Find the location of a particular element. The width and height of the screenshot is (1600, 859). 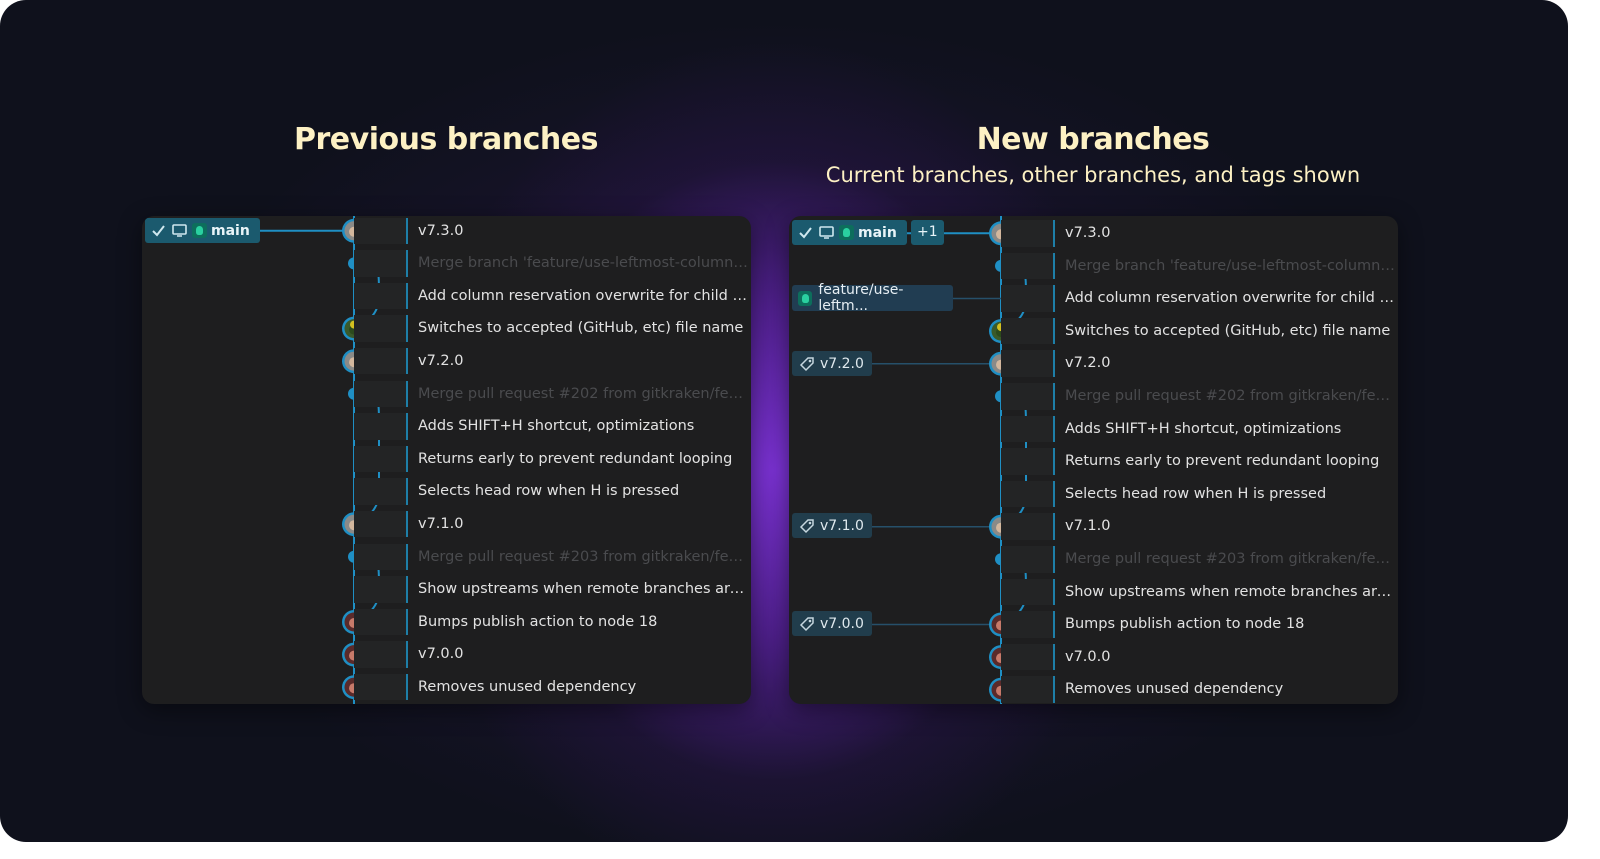

tag-pill-v7-1-0: v7.1.0 is located at coordinates (832, 525).